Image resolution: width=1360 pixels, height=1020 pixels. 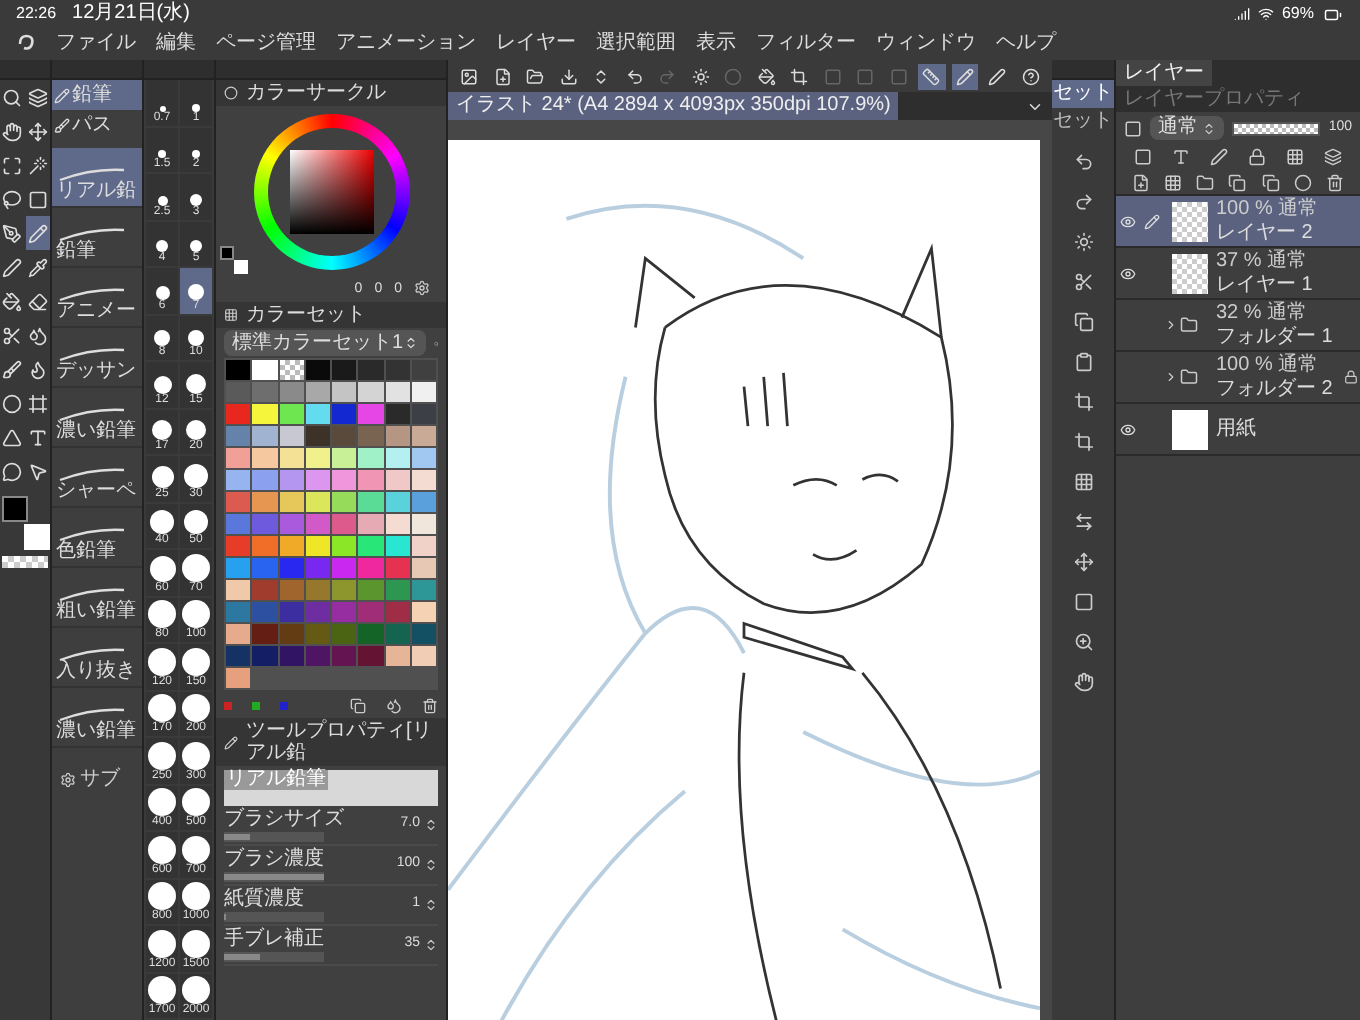 What do you see at coordinates (306, 315) in the screenshot?
I see `panel-title: カラーセット` at bounding box center [306, 315].